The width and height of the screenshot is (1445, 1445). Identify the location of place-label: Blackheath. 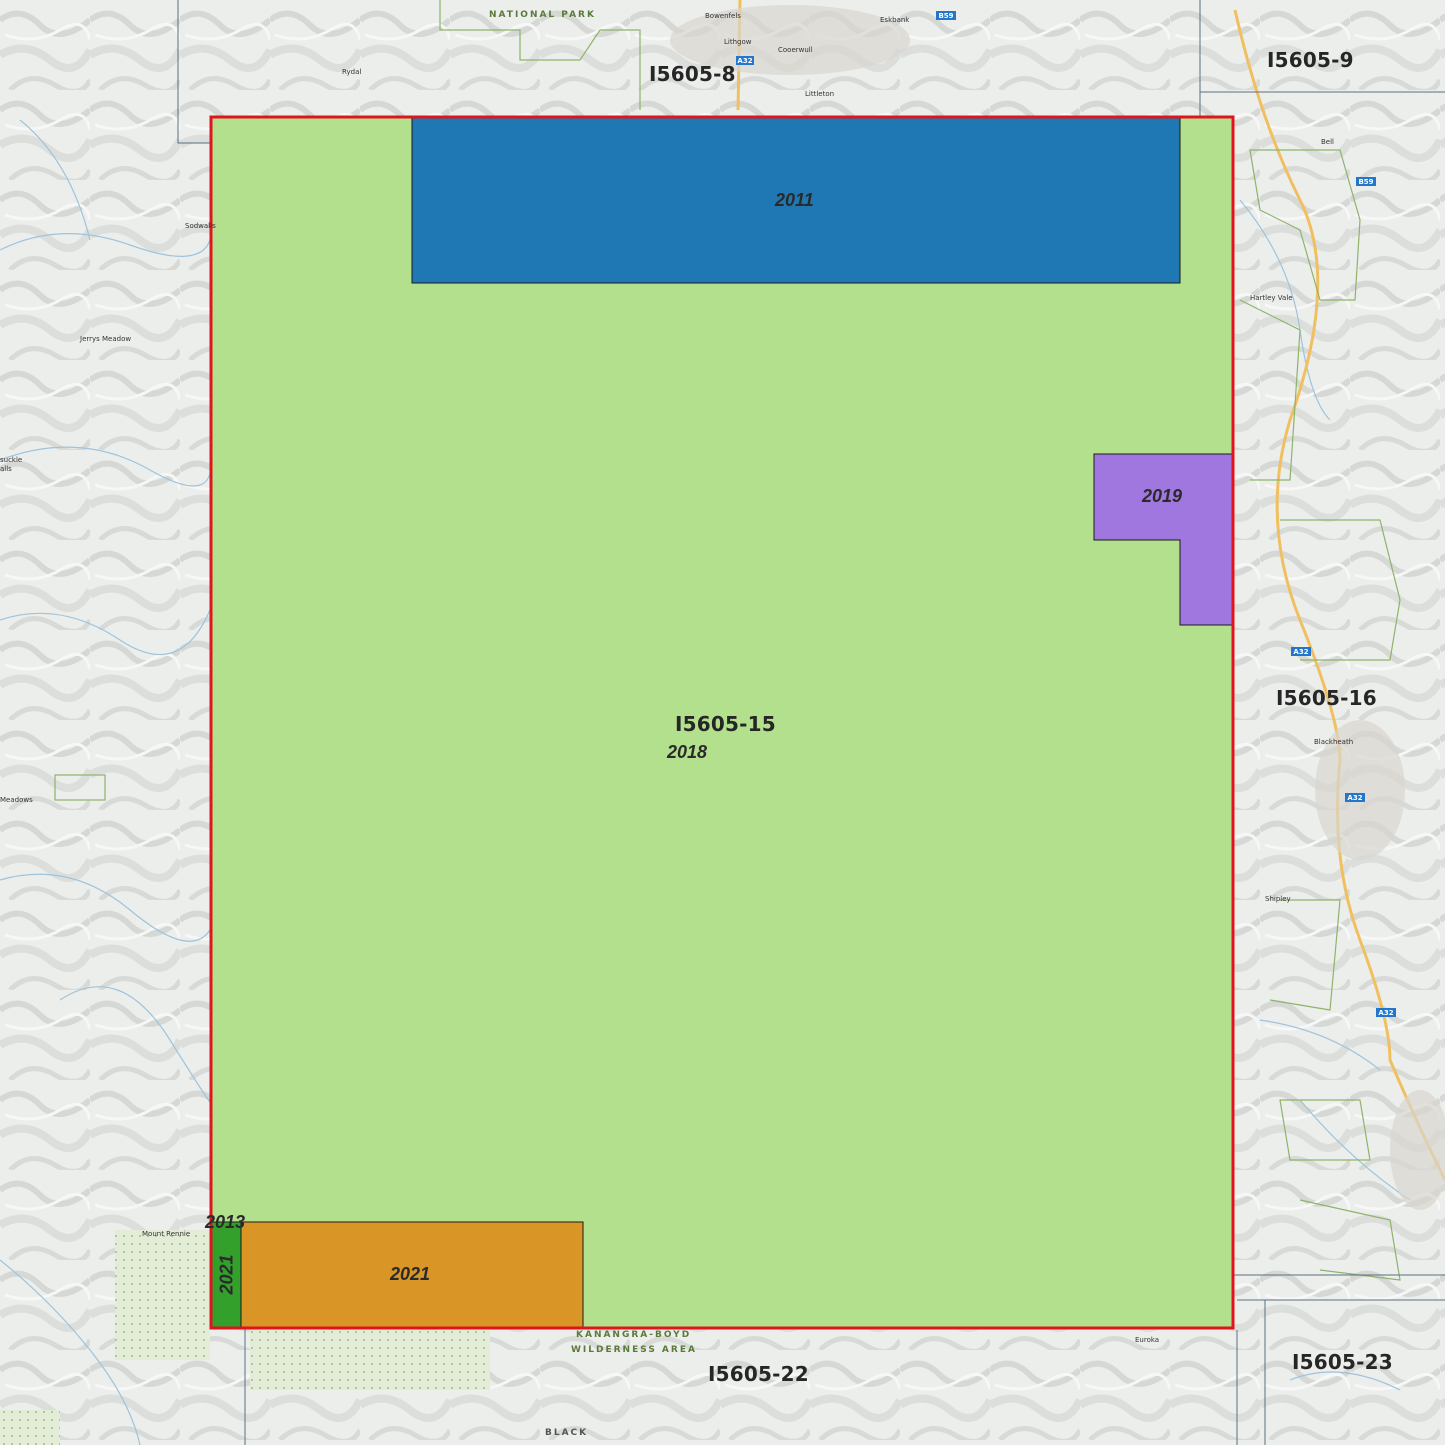
(1334, 742).